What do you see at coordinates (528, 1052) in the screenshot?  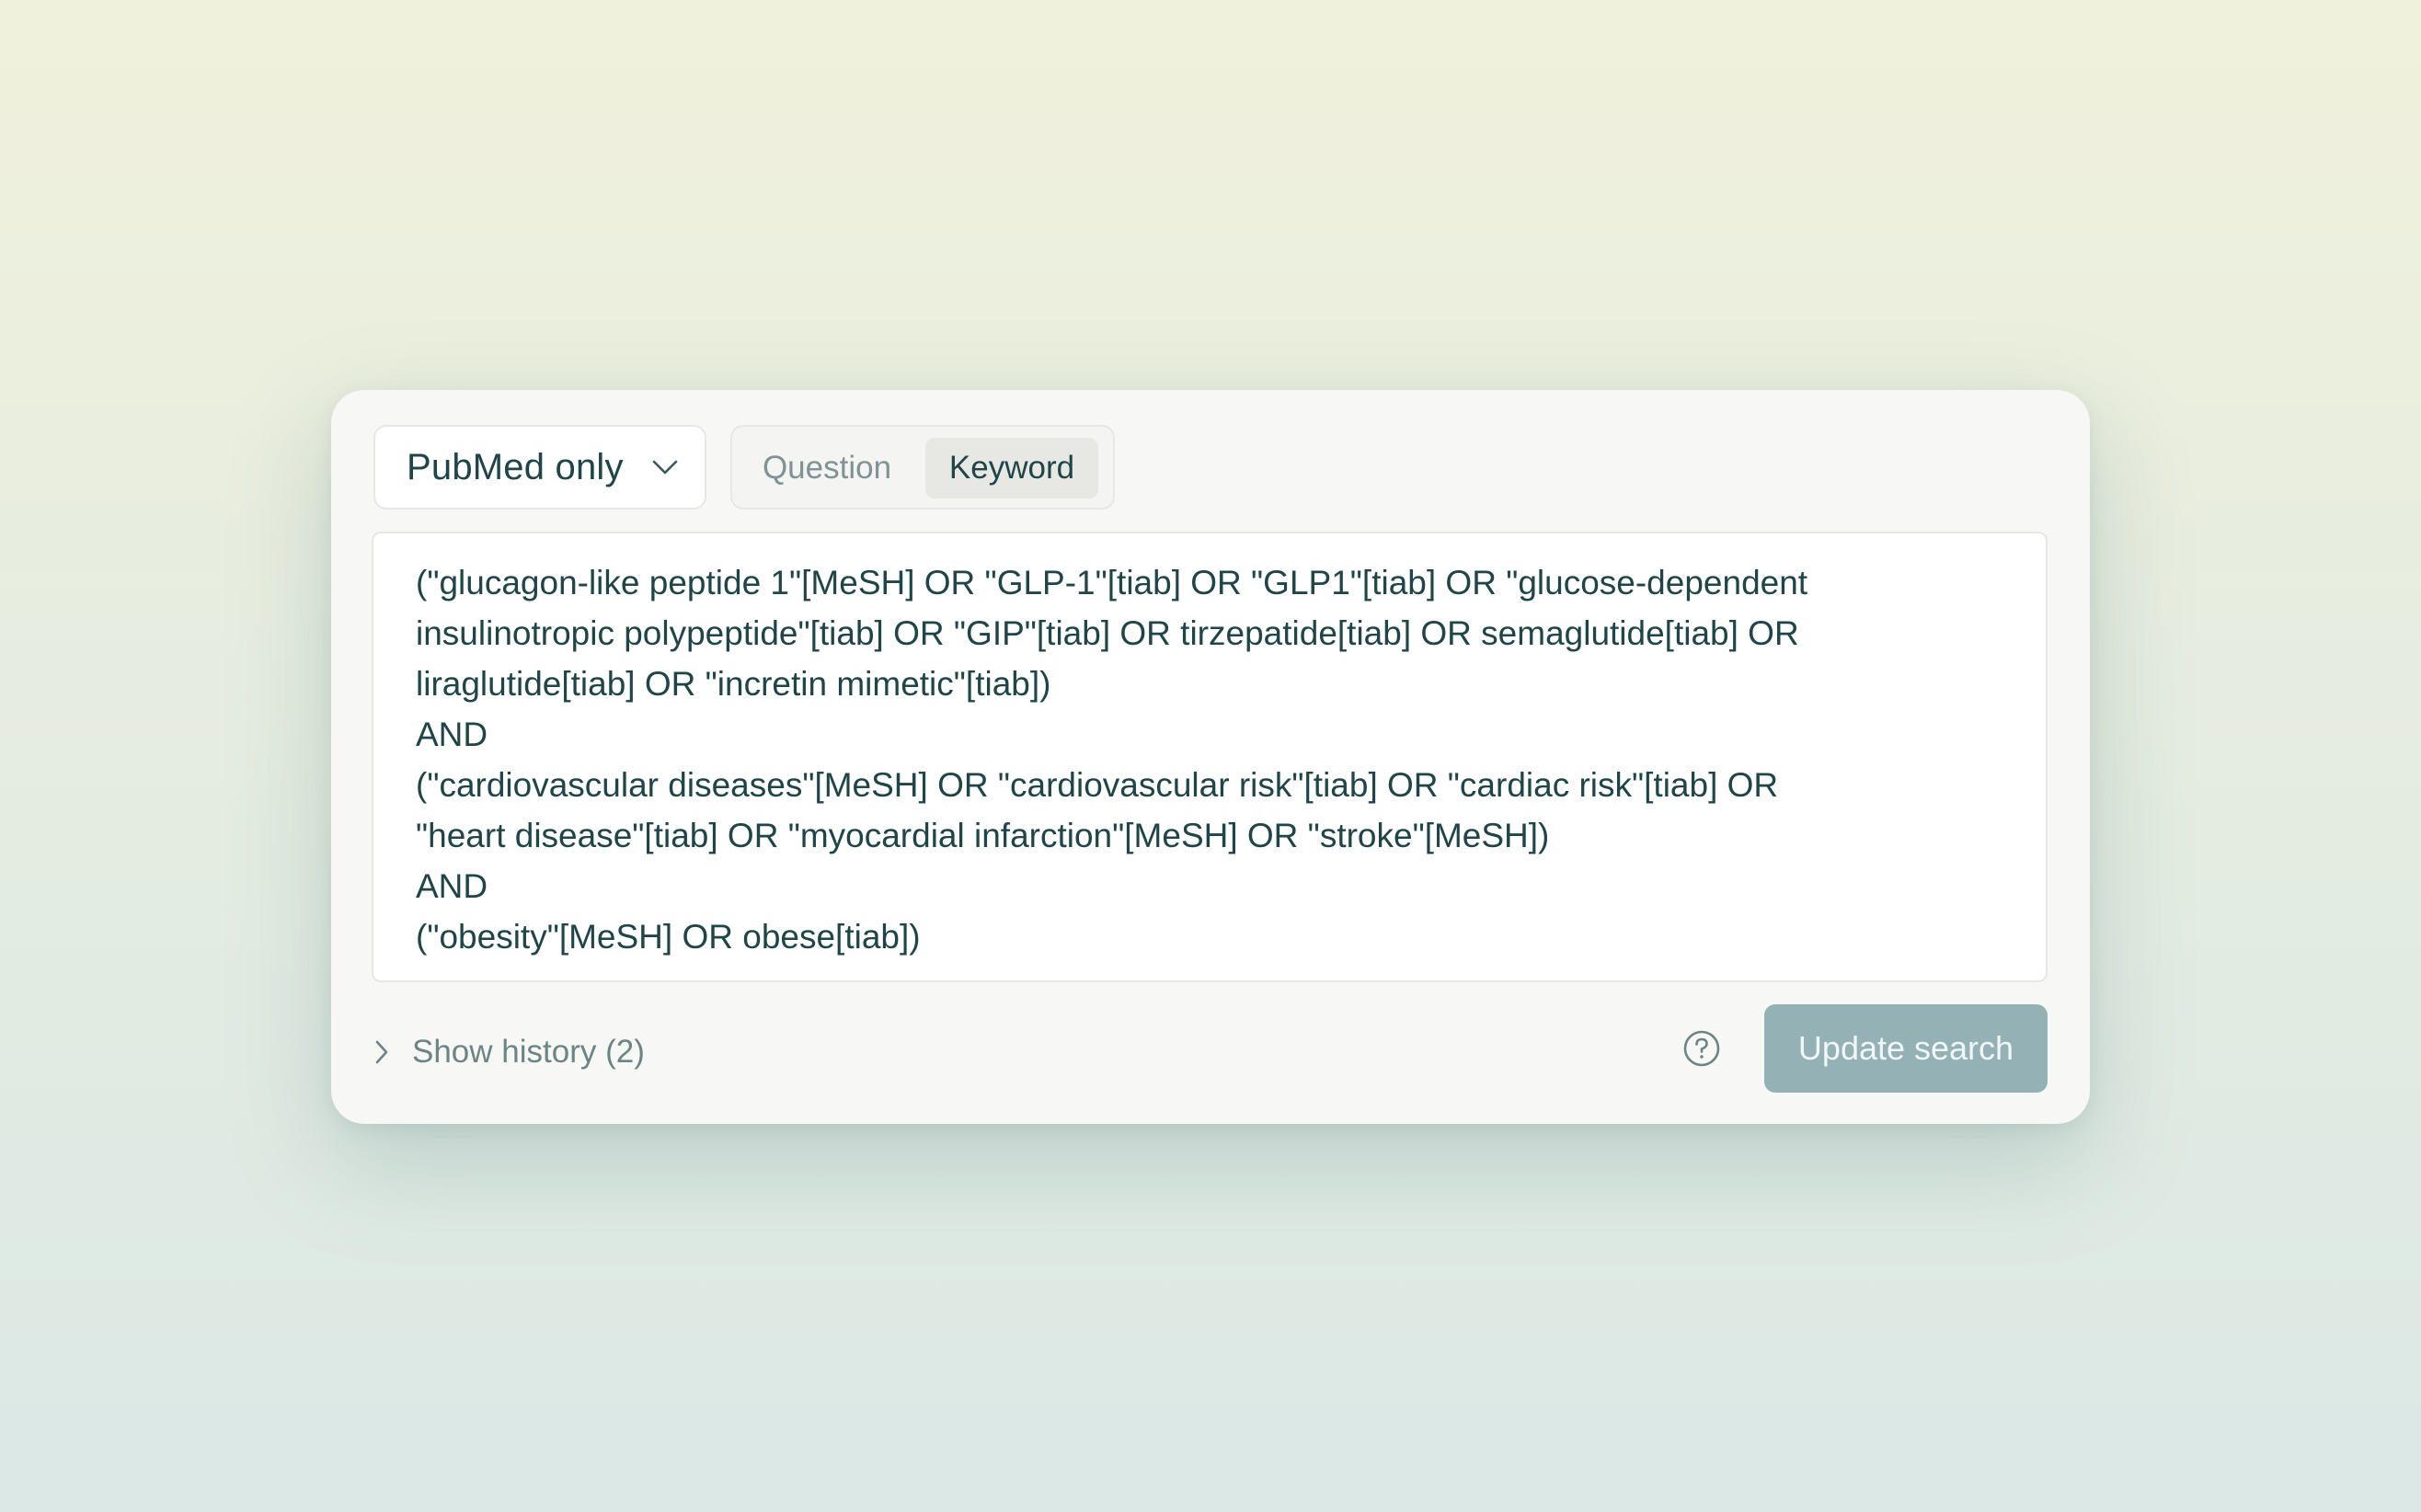 I see `show-history-label: Show history (2)` at bounding box center [528, 1052].